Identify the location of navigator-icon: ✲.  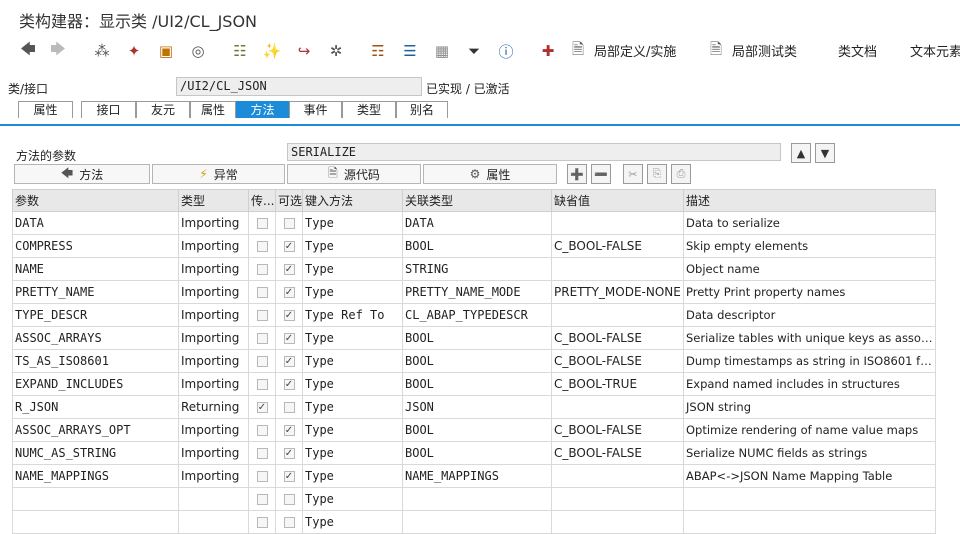
(336, 51).